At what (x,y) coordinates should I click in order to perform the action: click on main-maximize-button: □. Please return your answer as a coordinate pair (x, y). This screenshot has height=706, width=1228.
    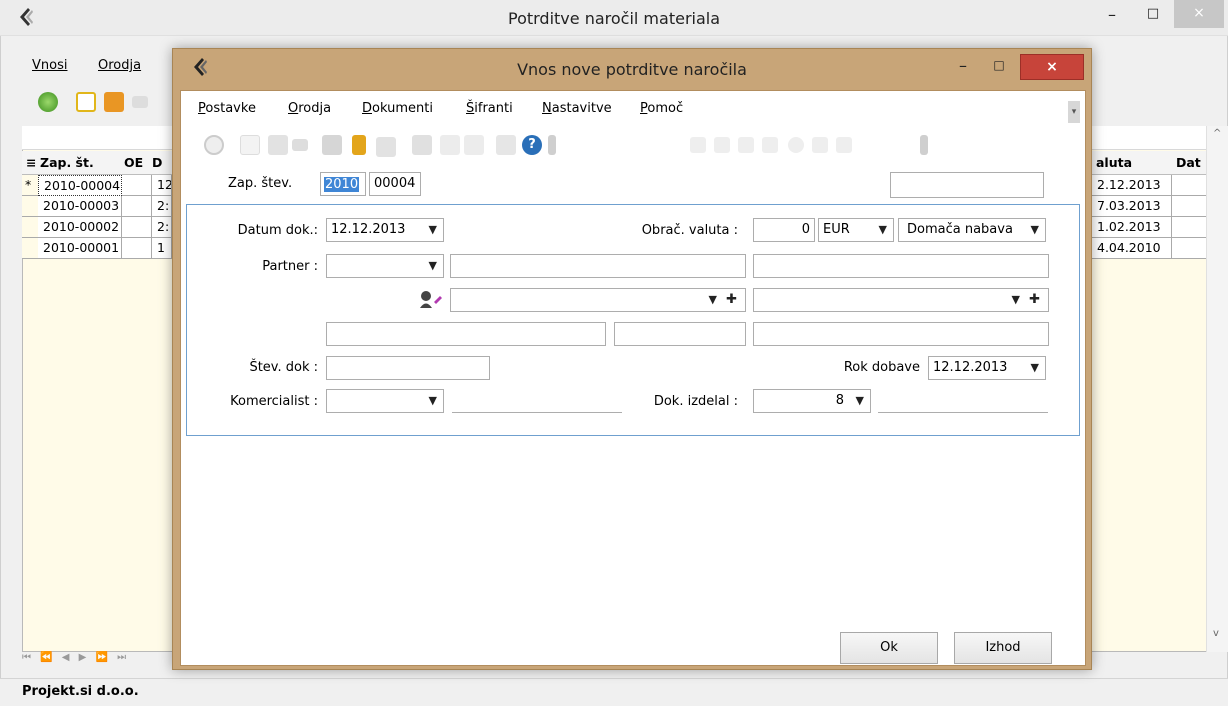
    Looking at the image, I should click on (1153, 15).